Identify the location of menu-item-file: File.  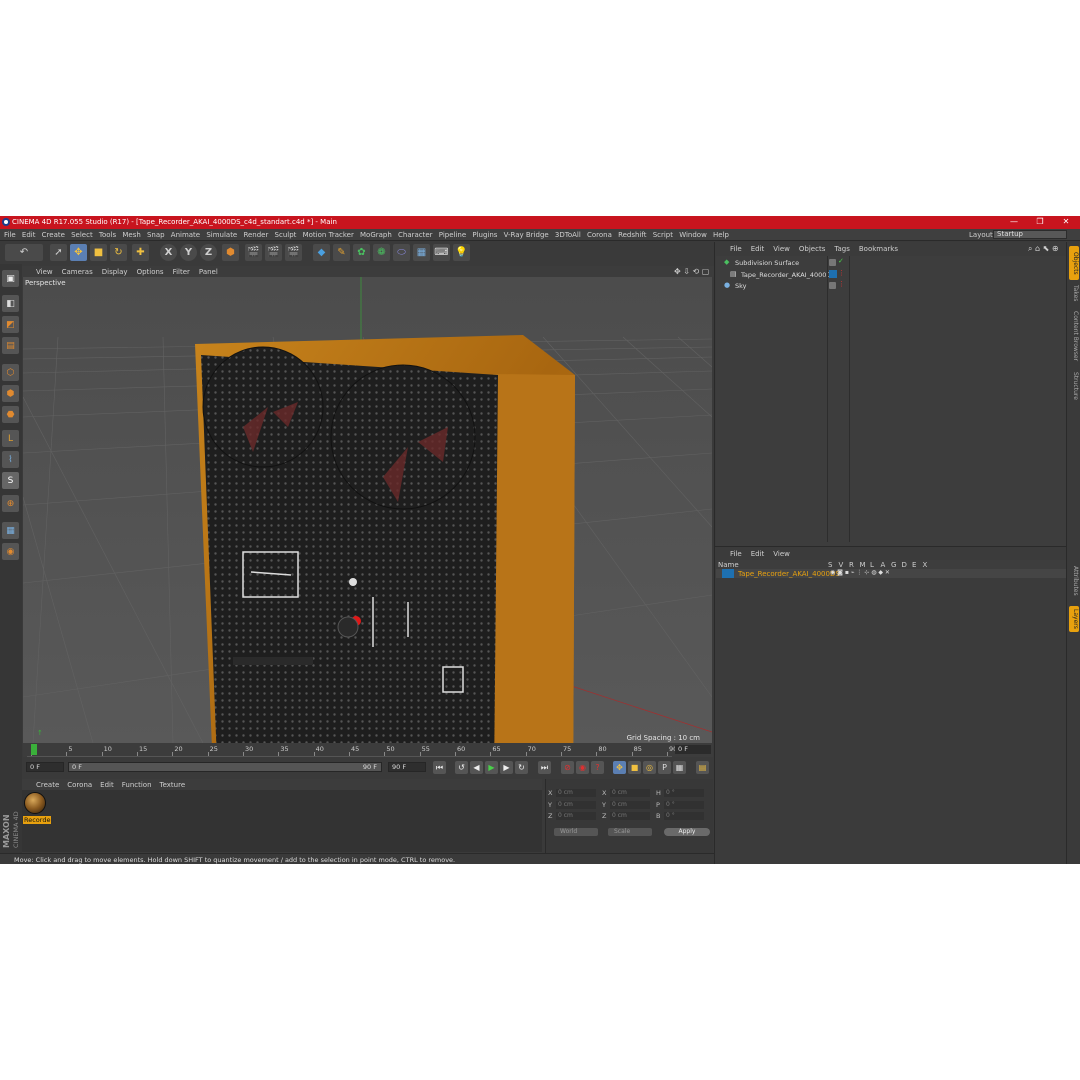
(10, 235).